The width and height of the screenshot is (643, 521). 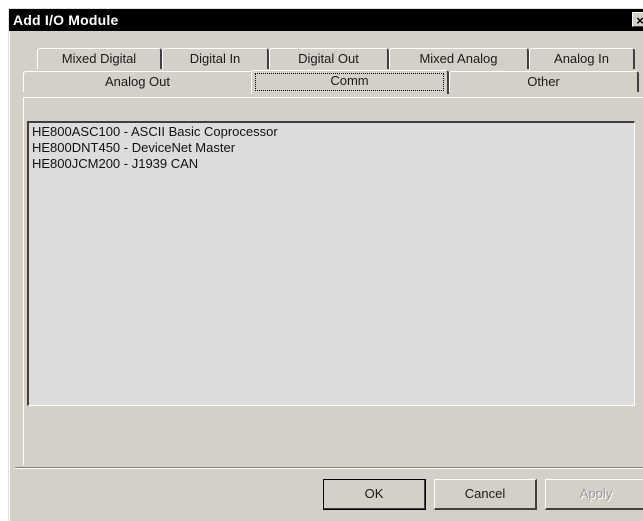 I want to click on tab-label: Analog Out, so click(x=137, y=81).